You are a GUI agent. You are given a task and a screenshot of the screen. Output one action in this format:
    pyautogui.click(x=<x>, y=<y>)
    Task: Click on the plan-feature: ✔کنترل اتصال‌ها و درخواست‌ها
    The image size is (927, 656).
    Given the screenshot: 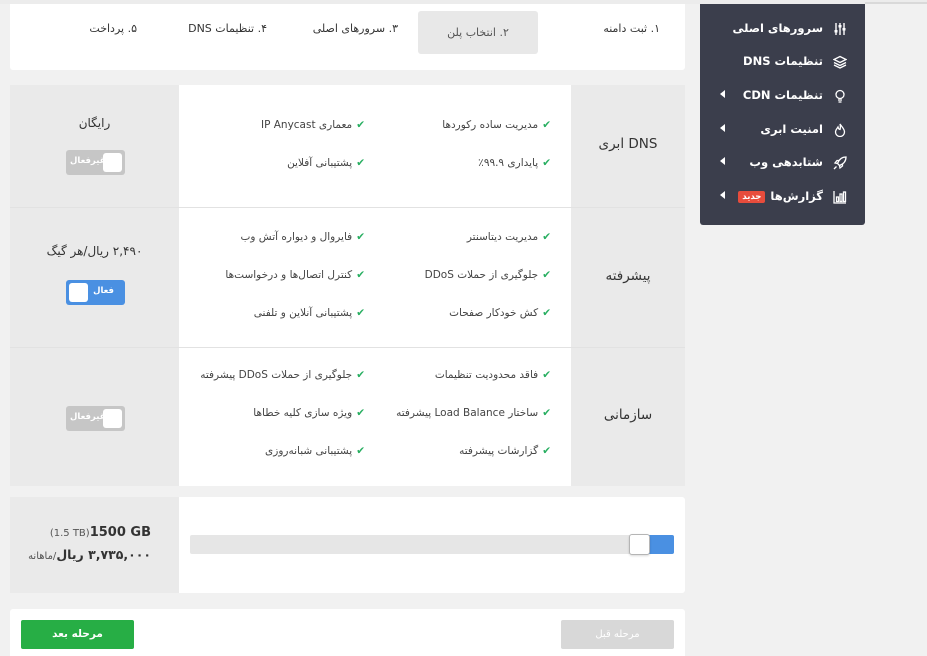 What is the action you would take?
    pyautogui.click(x=295, y=275)
    